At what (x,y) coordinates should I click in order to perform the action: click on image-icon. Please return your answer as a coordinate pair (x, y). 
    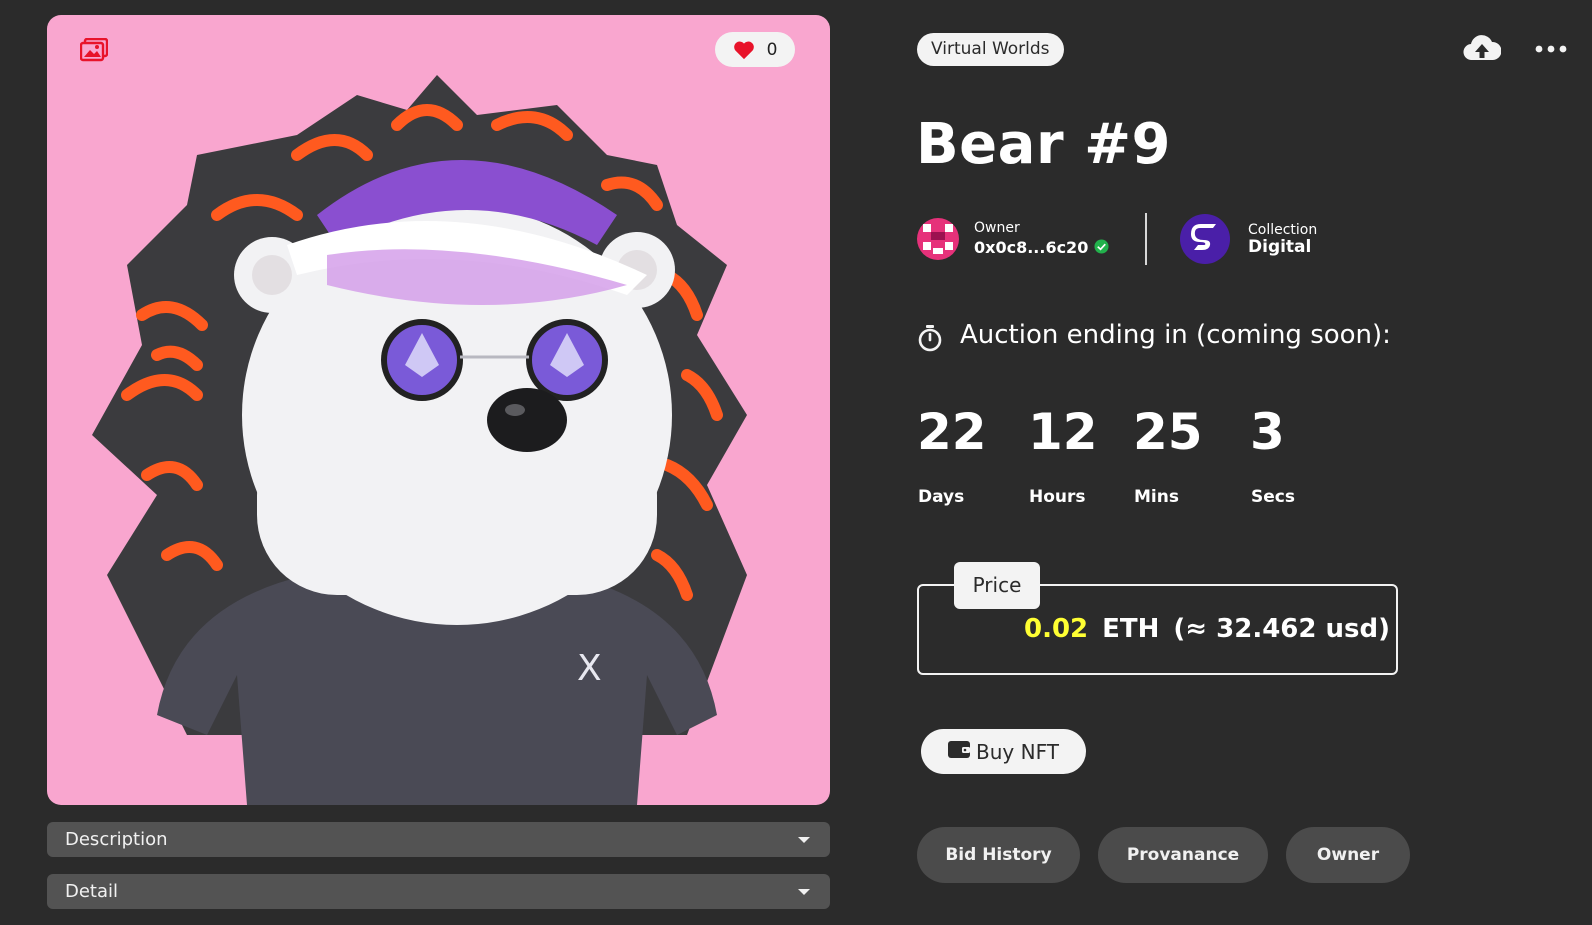
    Looking at the image, I should click on (94, 50).